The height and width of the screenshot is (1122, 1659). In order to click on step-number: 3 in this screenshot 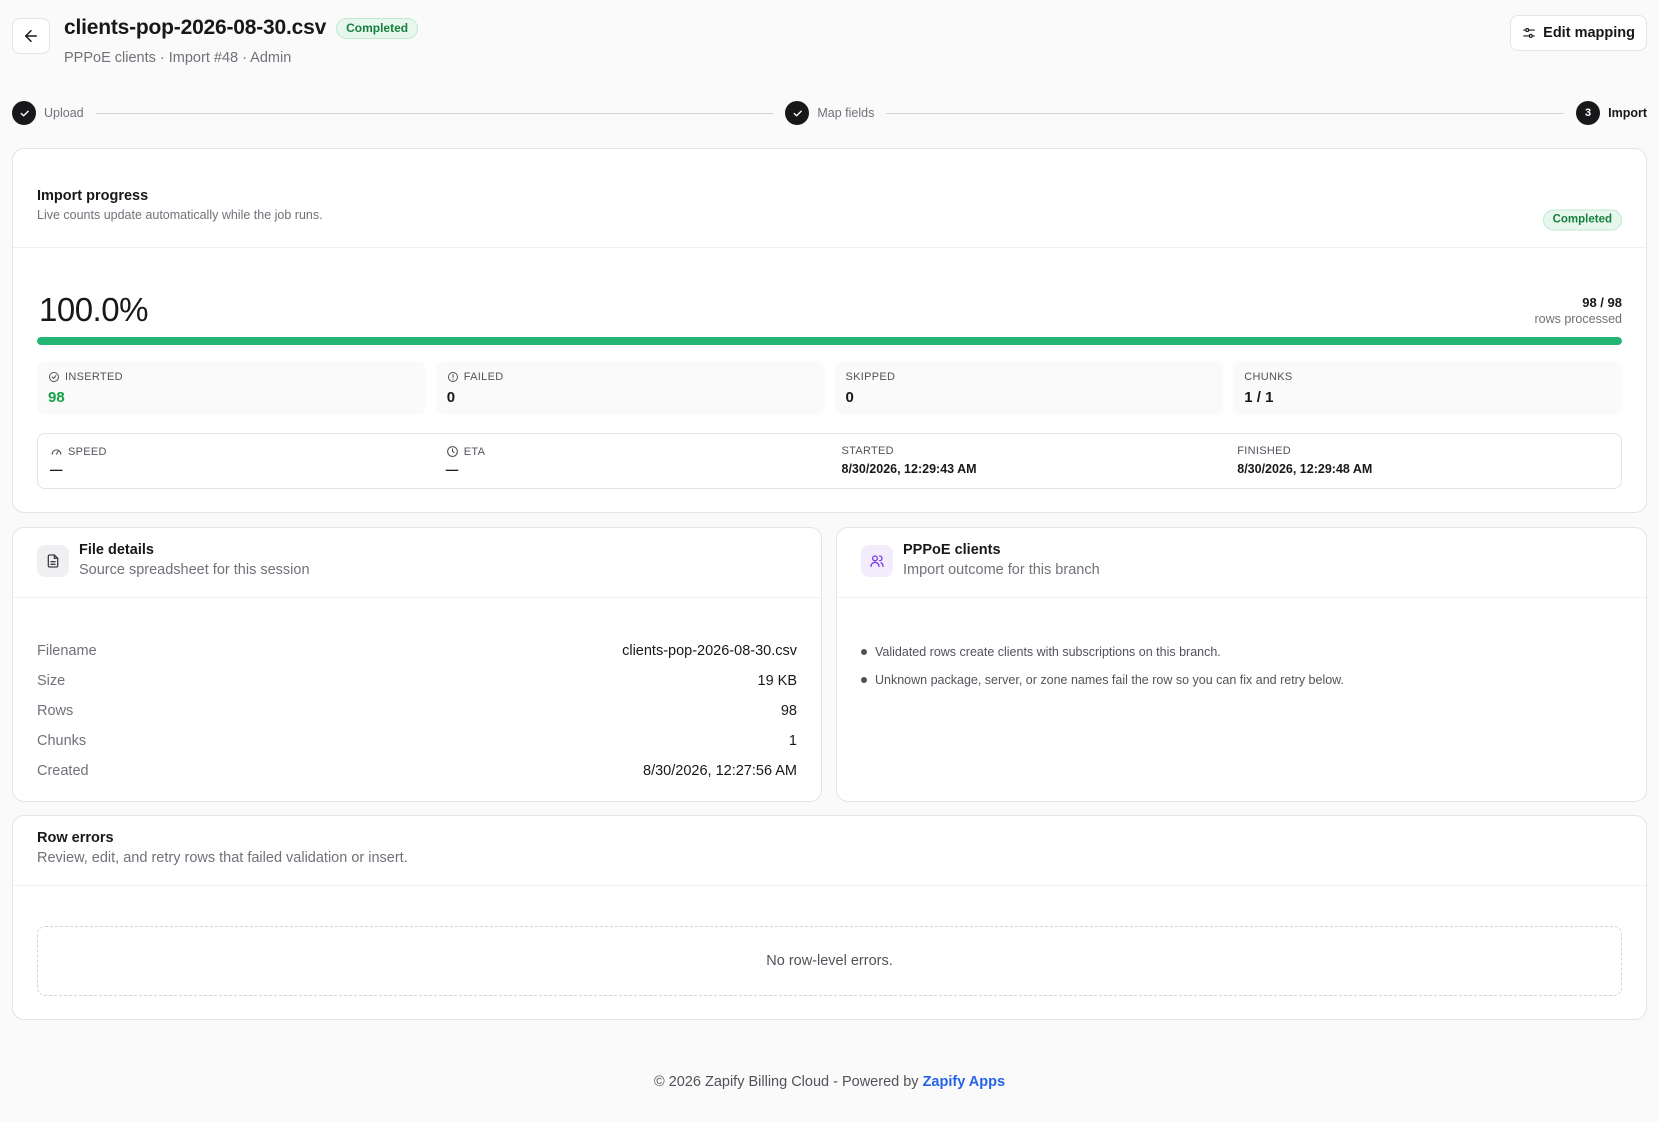, I will do `click(1588, 113)`.